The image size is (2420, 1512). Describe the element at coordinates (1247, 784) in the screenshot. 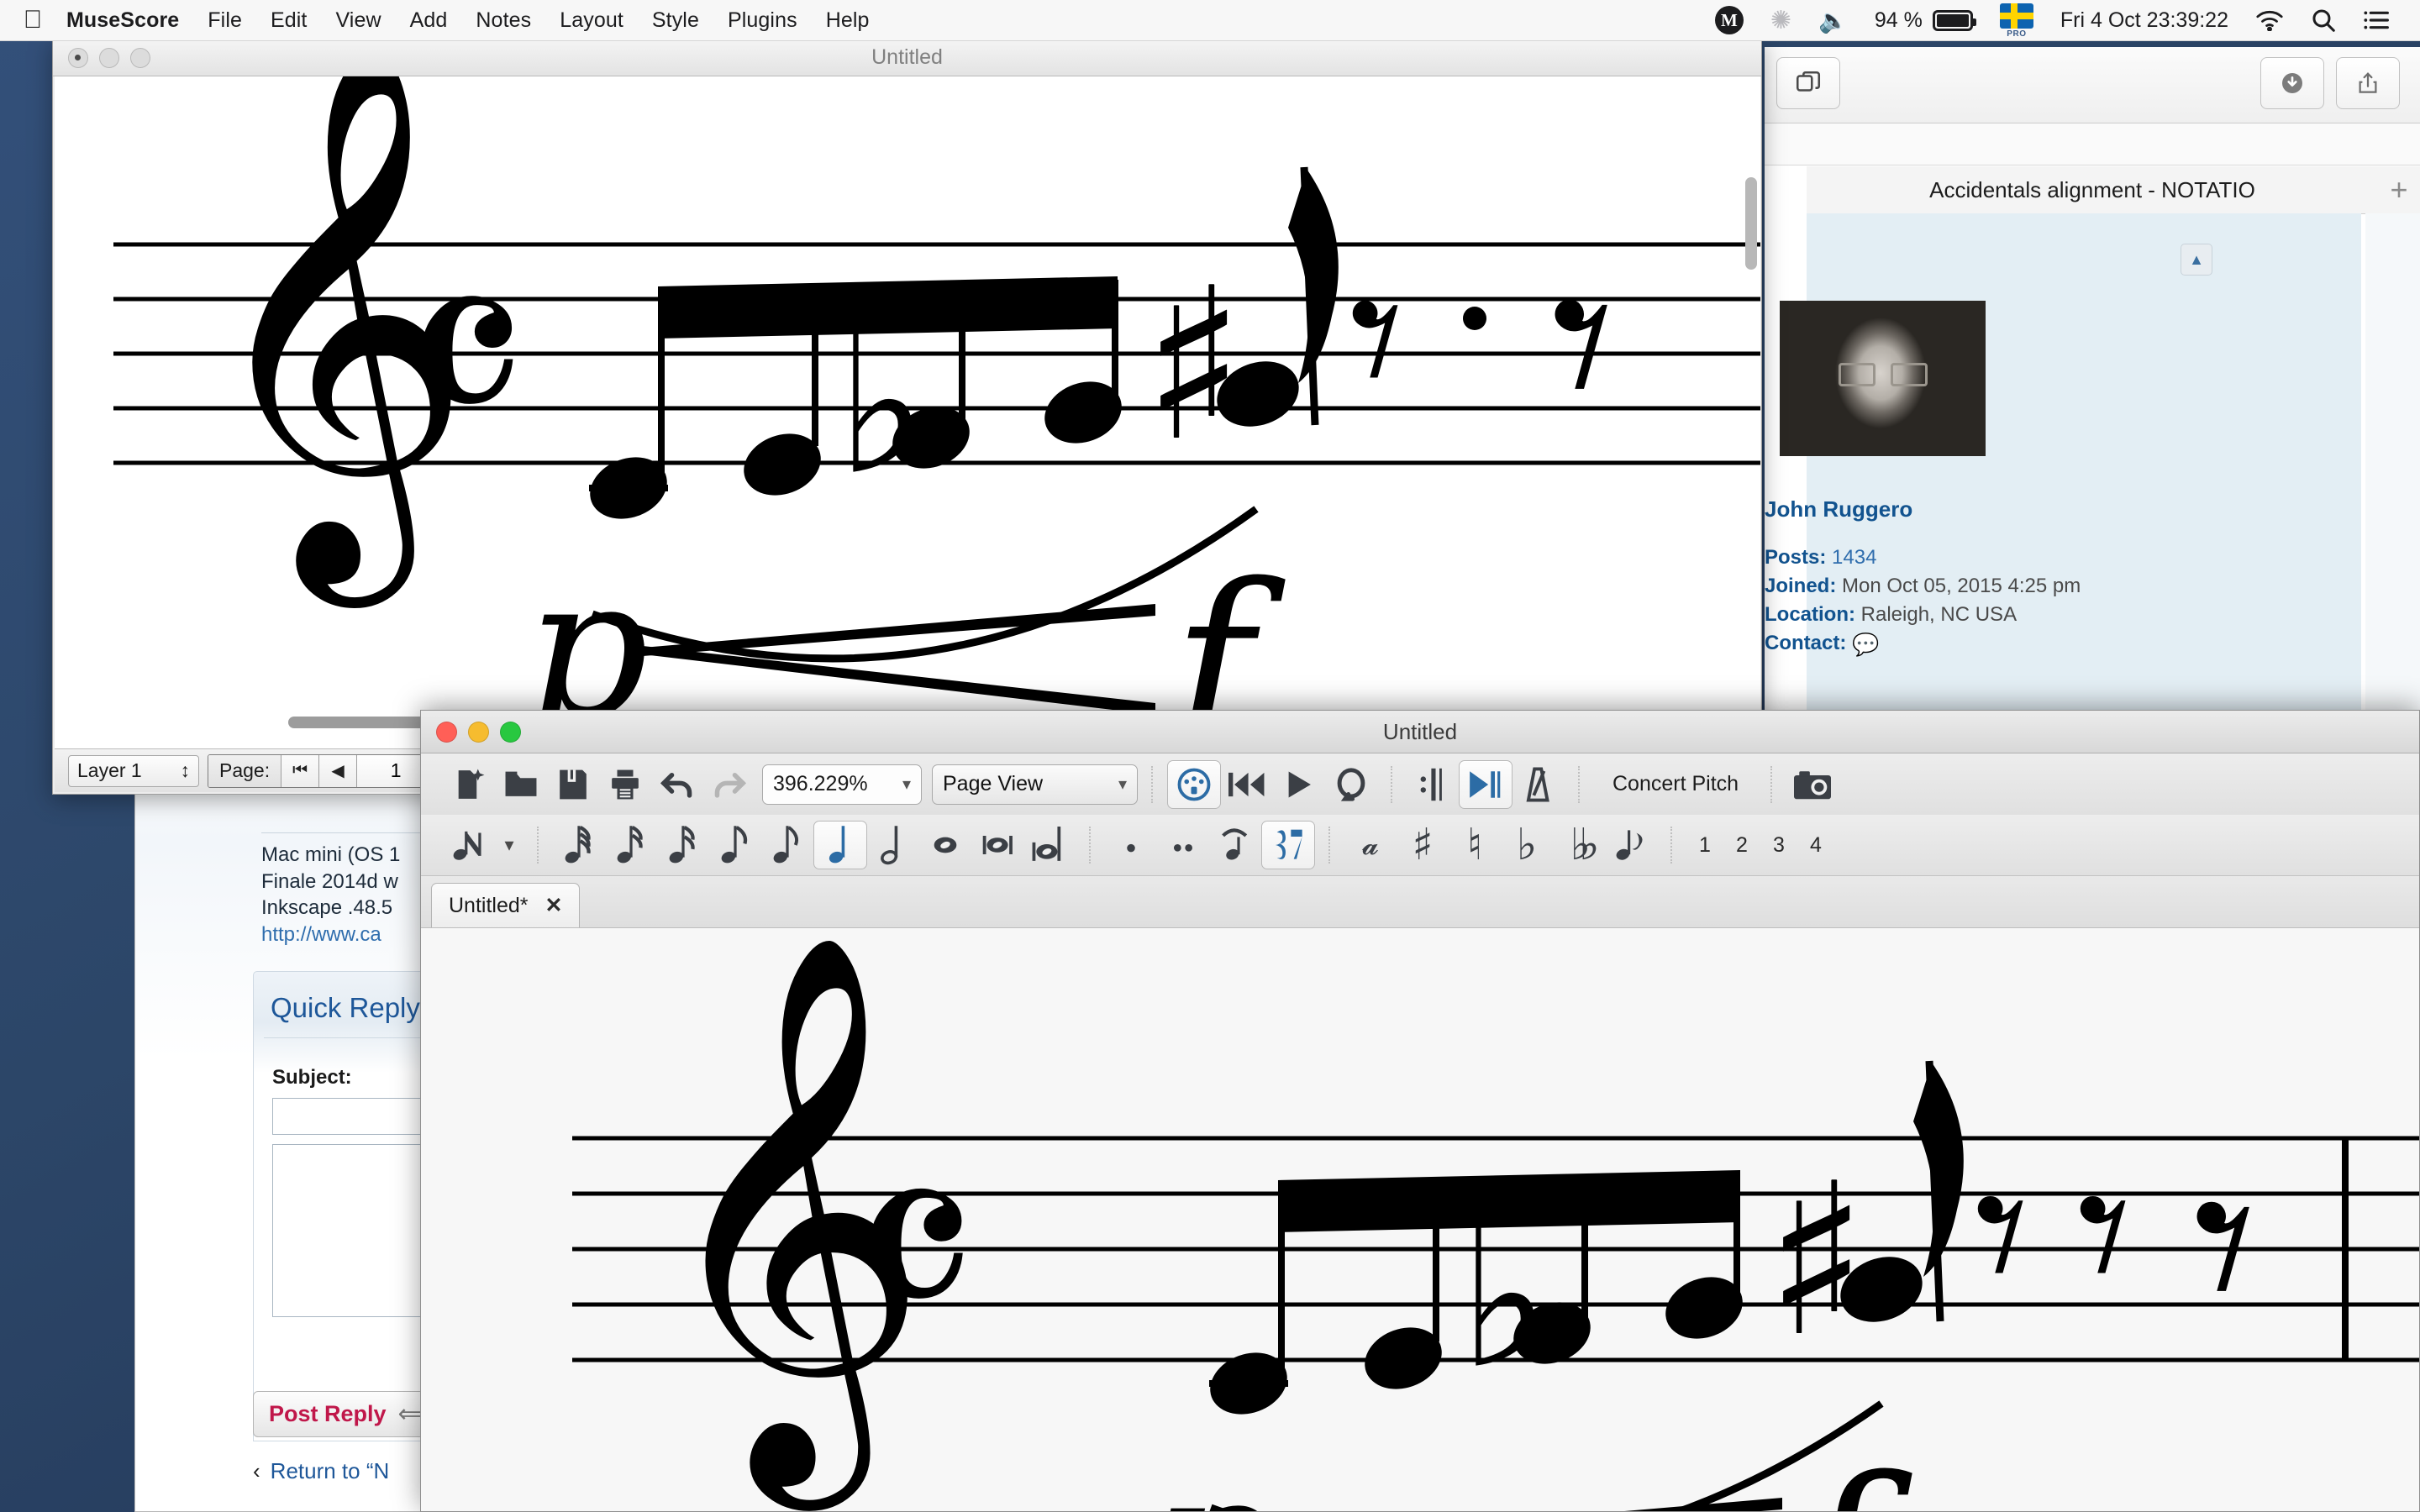

I see `rewind-icon` at that location.